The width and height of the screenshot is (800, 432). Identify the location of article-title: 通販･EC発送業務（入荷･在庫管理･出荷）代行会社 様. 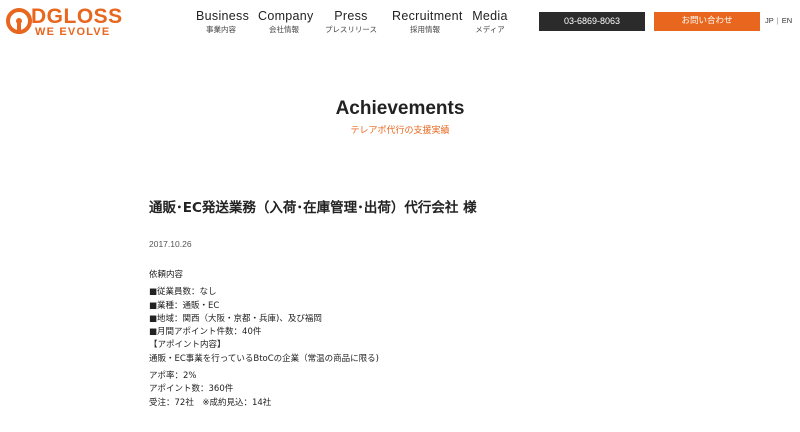
(313, 208).